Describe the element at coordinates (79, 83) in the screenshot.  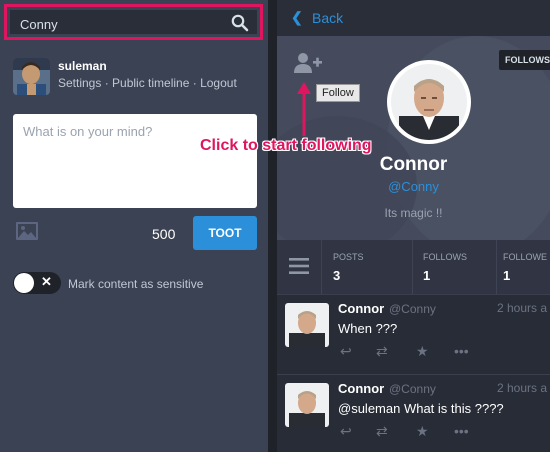
I see `settings-link: Settings` at that location.